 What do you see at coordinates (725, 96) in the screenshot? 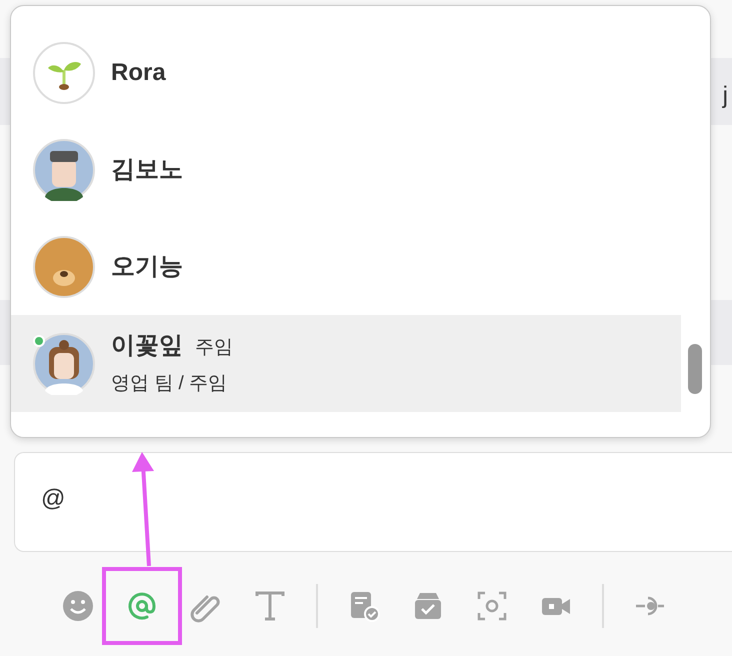
I see `message-text: j` at bounding box center [725, 96].